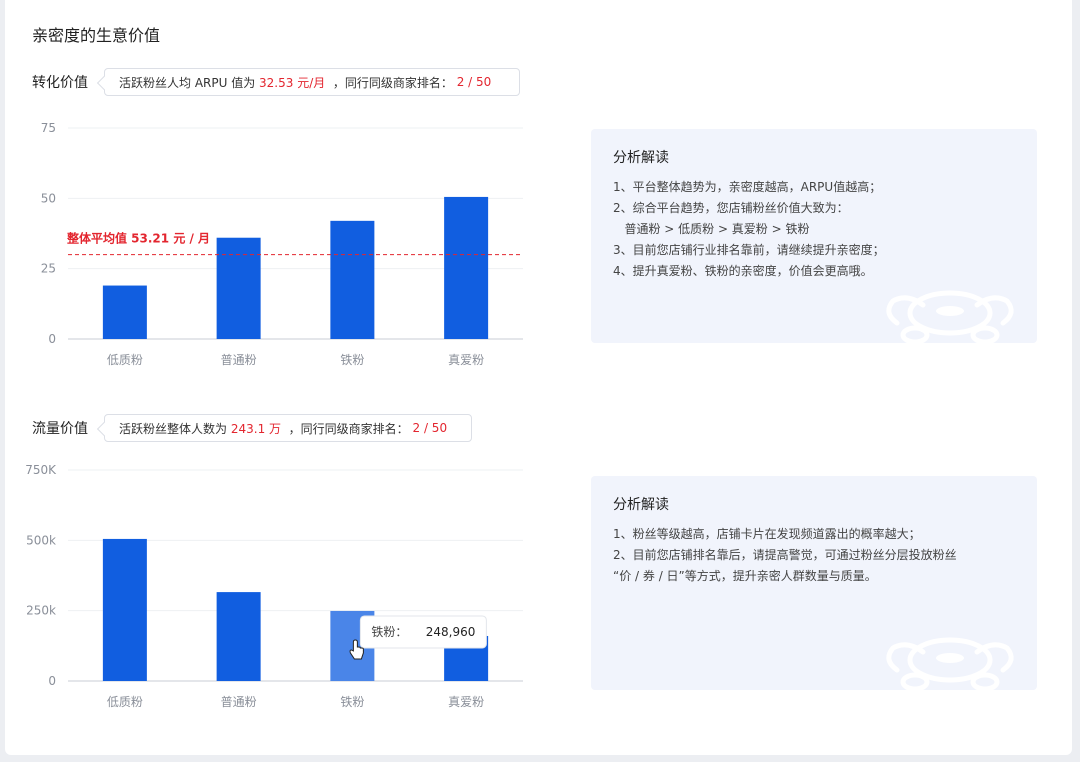  Describe the element at coordinates (274, 586) in the screenshot. I see `traffic-value-chart: 0 250k 500k 750K 低质粉 普通粉 铁粉 真爱粉 铁粉： 248,960` at that location.